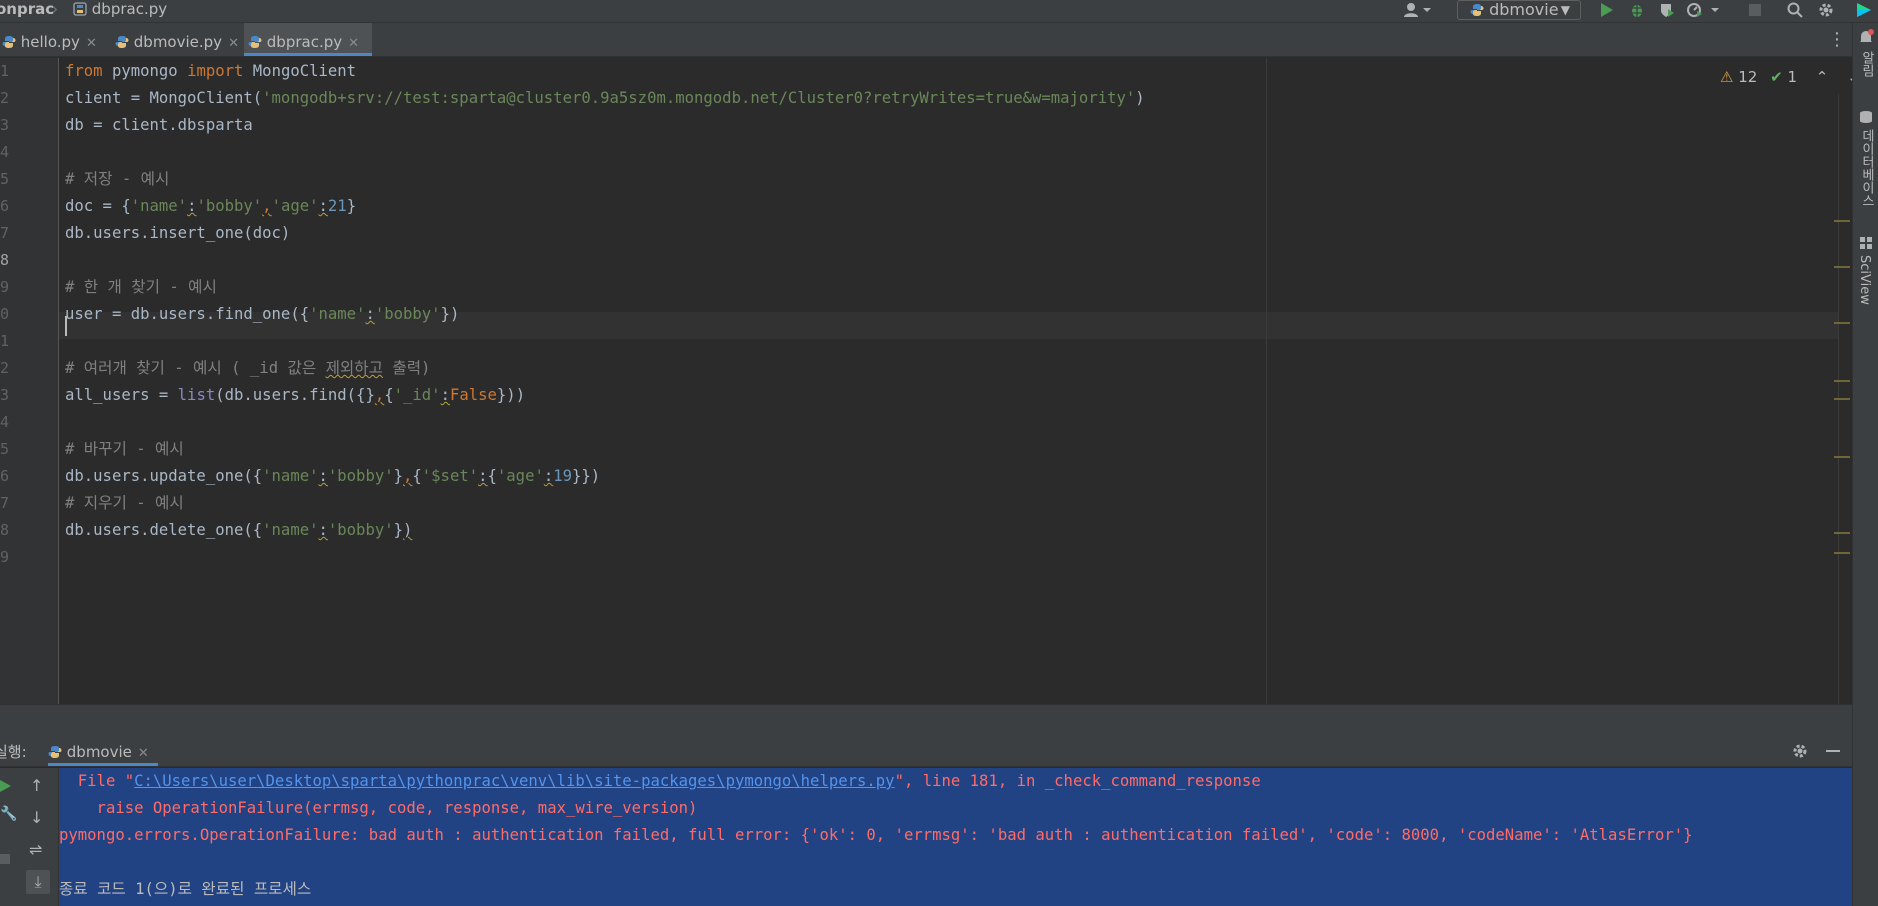 Image resolution: width=1878 pixels, height=906 pixels. I want to click on profiler-icon, so click(1703, 10).